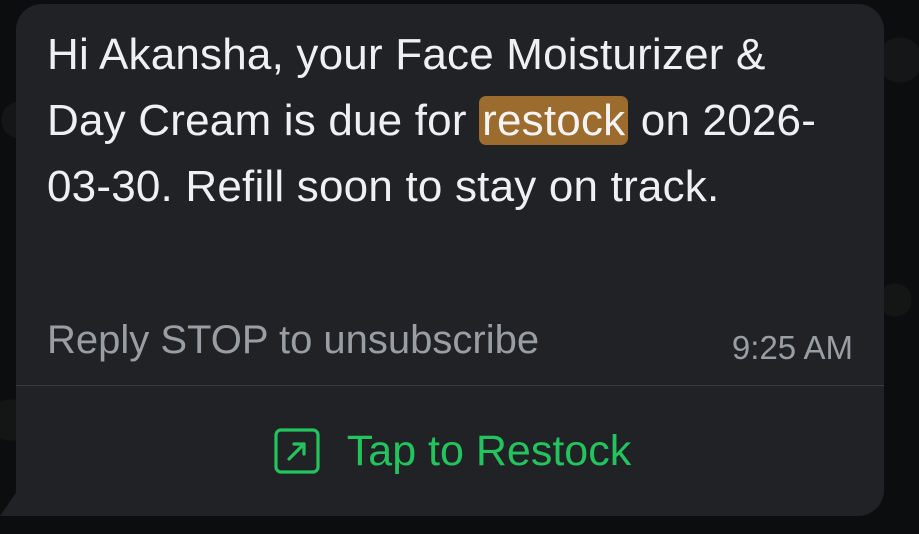 This screenshot has height=534, width=919. I want to click on highlighted-word: restock, so click(554, 120).